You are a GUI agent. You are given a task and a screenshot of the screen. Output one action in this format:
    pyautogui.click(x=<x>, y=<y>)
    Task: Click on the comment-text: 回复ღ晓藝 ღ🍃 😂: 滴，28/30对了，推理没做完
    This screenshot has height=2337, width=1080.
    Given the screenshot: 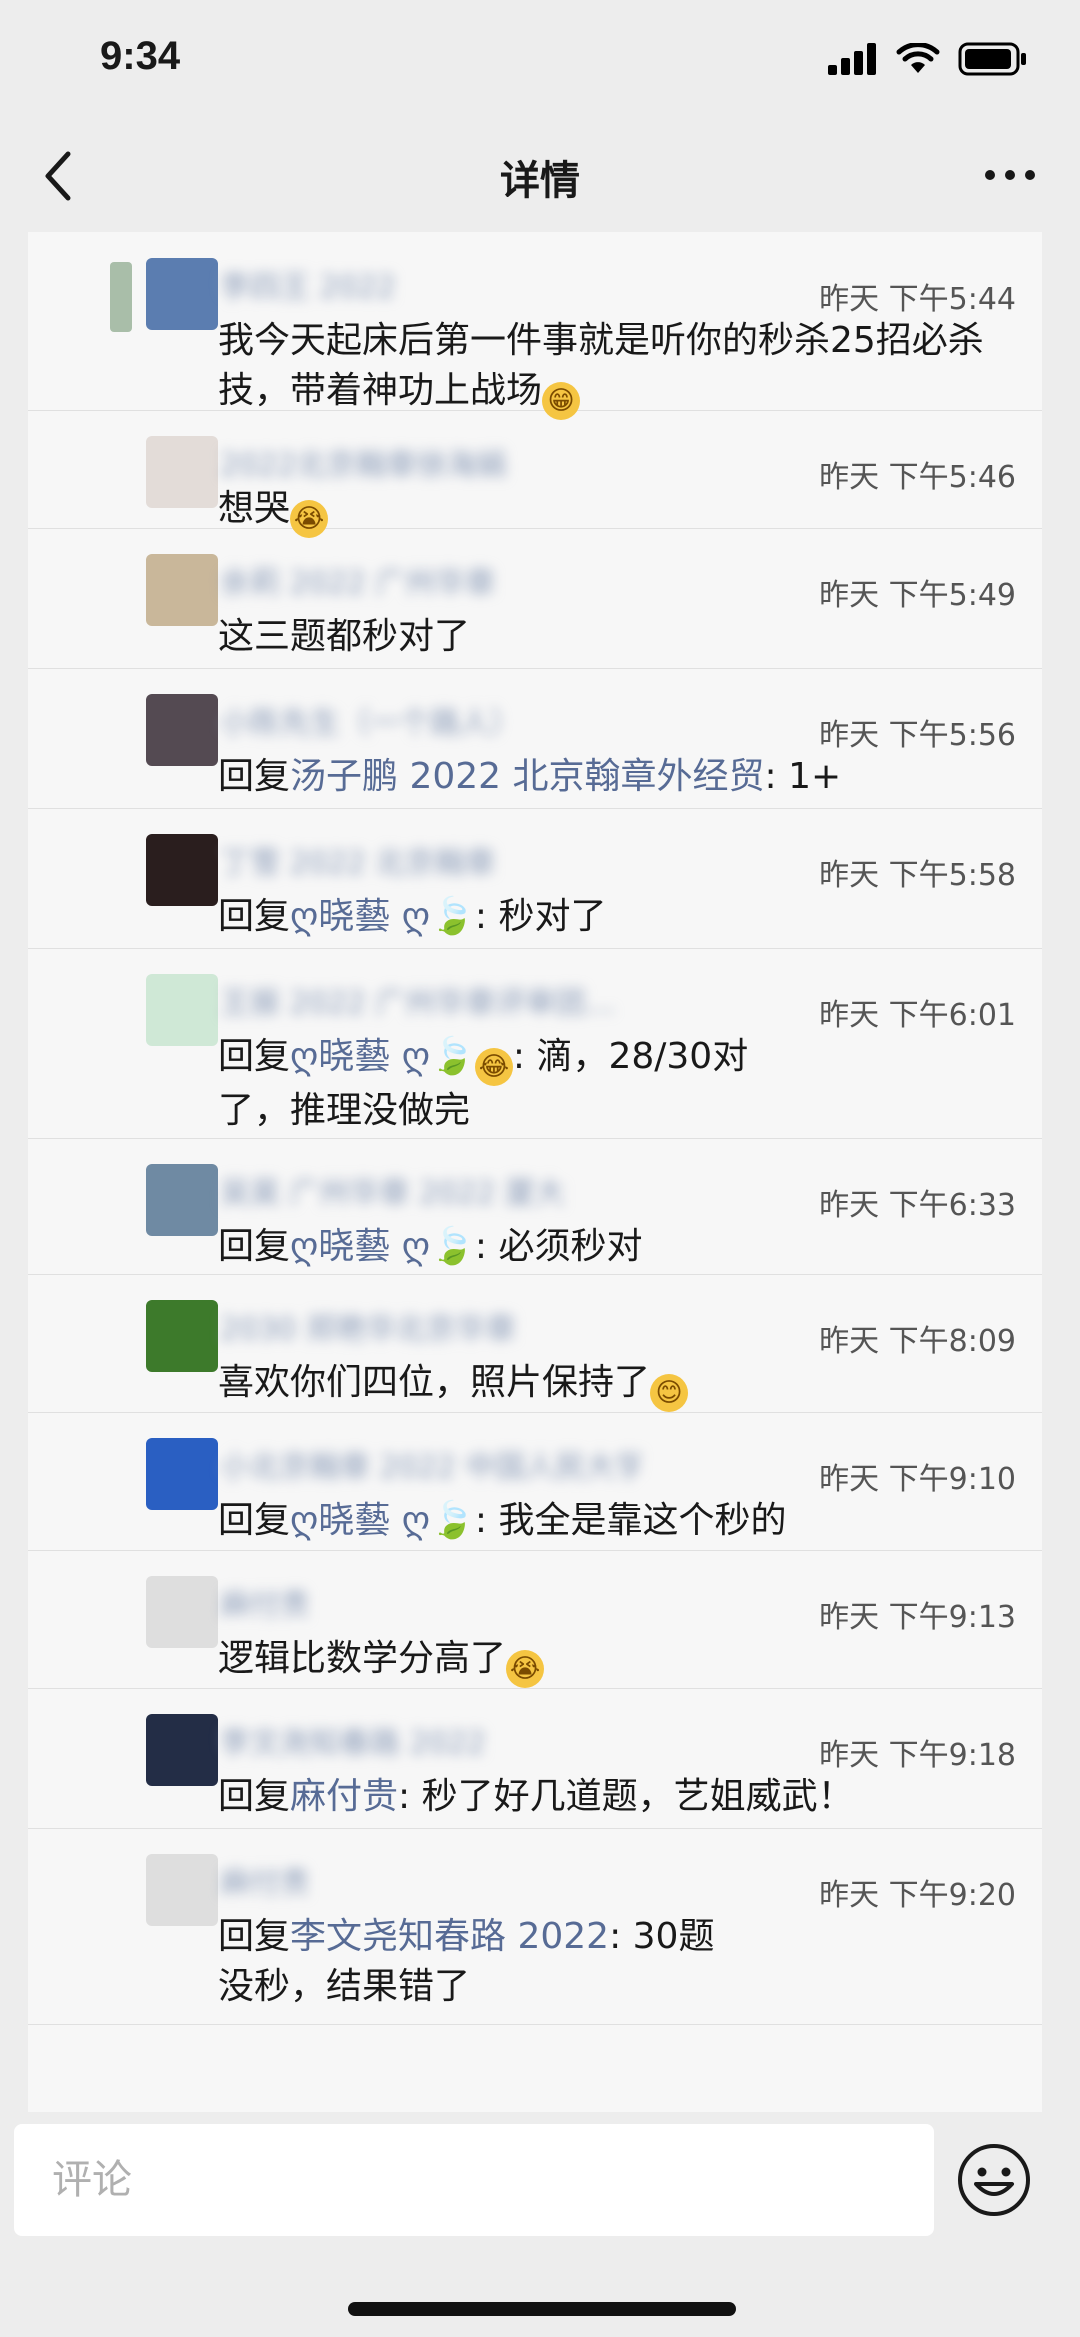 What is the action you would take?
    pyautogui.click(x=498, y=1084)
    